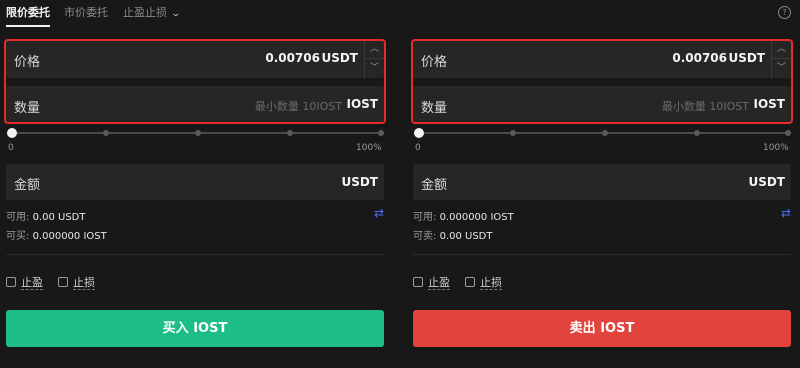  What do you see at coordinates (59, 217) in the screenshot?
I see `available-value: 0.00 USDT` at bounding box center [59, 217].